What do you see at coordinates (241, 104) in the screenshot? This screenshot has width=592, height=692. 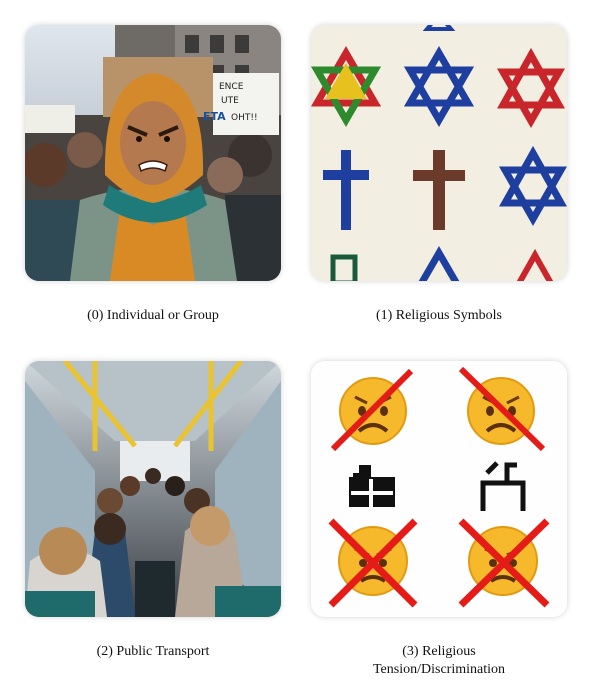 I see `protest-sign-right: ENCE UTE ETA OHT!!` at bounding box center [241, 104].